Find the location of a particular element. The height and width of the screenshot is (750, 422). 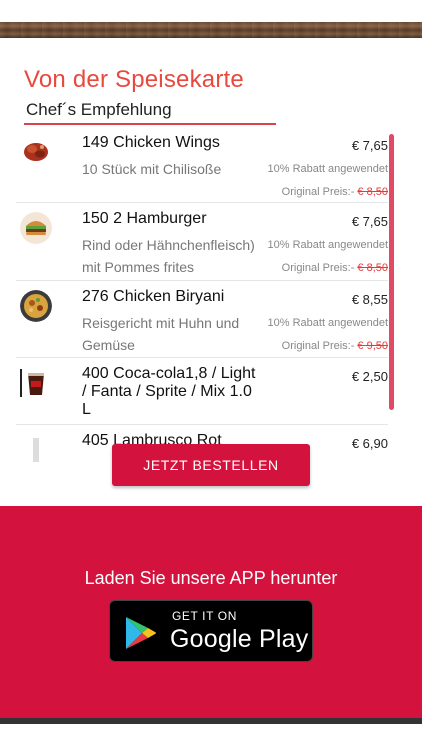

title-underline is located at coordinates (150, 124).